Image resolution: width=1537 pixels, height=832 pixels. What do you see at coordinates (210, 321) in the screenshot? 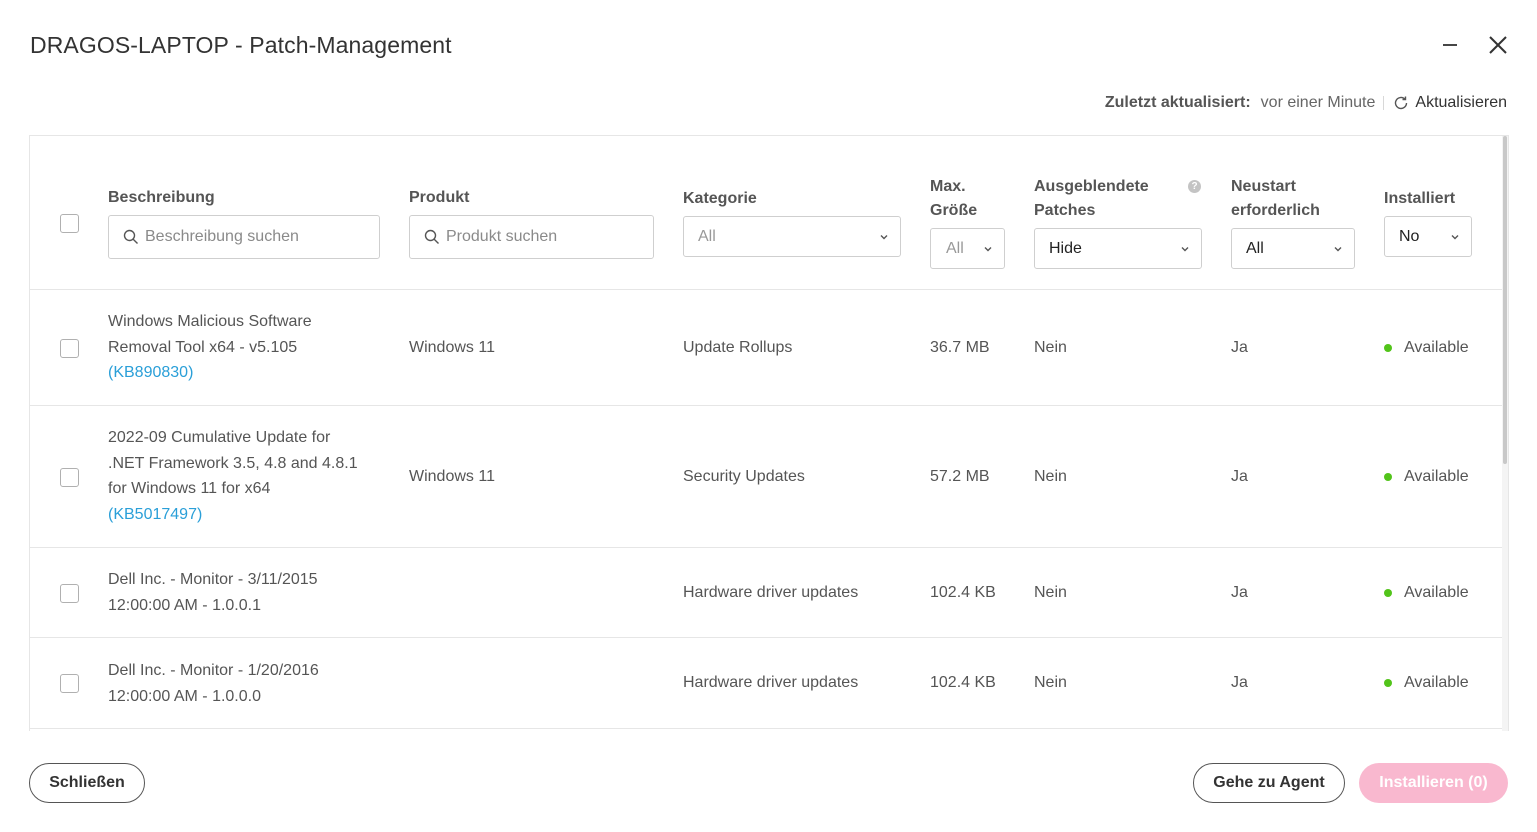
I see `description-line: Windows Malicious Software` at bounding box center [210, 321].